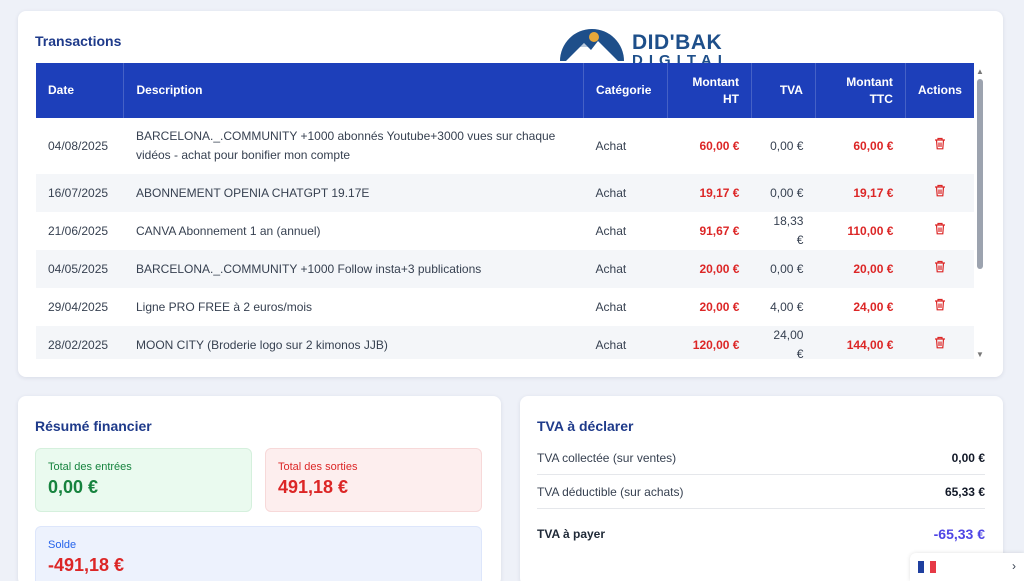 This screenshot has width=1024, height=581. What do you see at coordinates (373, 480) in the screenshot?
I see `expenses-stat: Total des sorties 491,18 €` at bounding box center [373, 480].